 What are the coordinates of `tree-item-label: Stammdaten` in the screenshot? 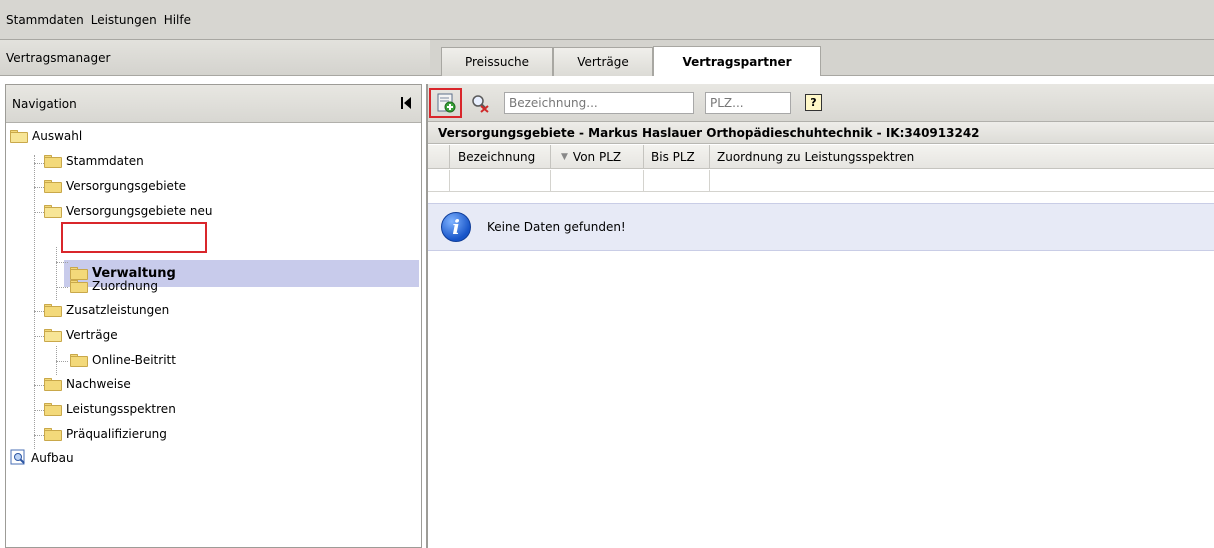 It's located at (105, 161).